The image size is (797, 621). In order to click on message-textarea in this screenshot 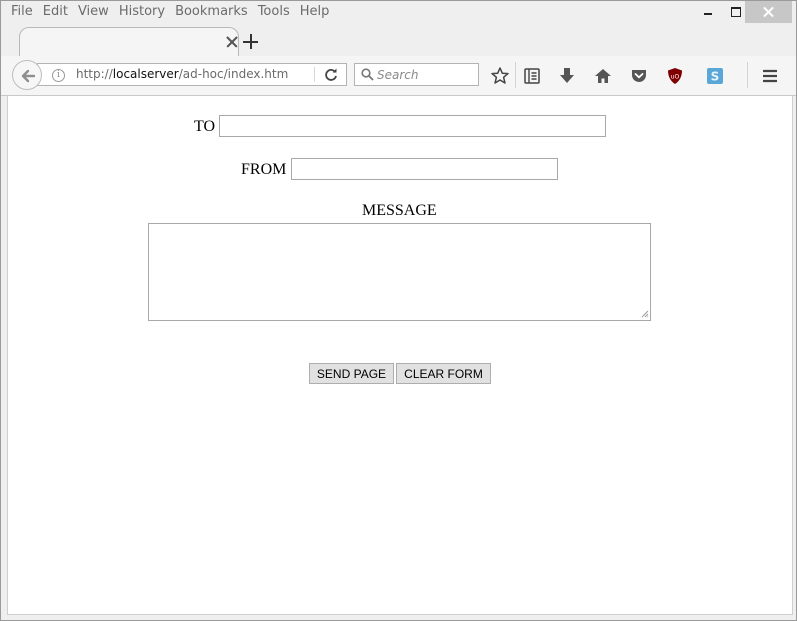, I will do `click(399, 272)`.